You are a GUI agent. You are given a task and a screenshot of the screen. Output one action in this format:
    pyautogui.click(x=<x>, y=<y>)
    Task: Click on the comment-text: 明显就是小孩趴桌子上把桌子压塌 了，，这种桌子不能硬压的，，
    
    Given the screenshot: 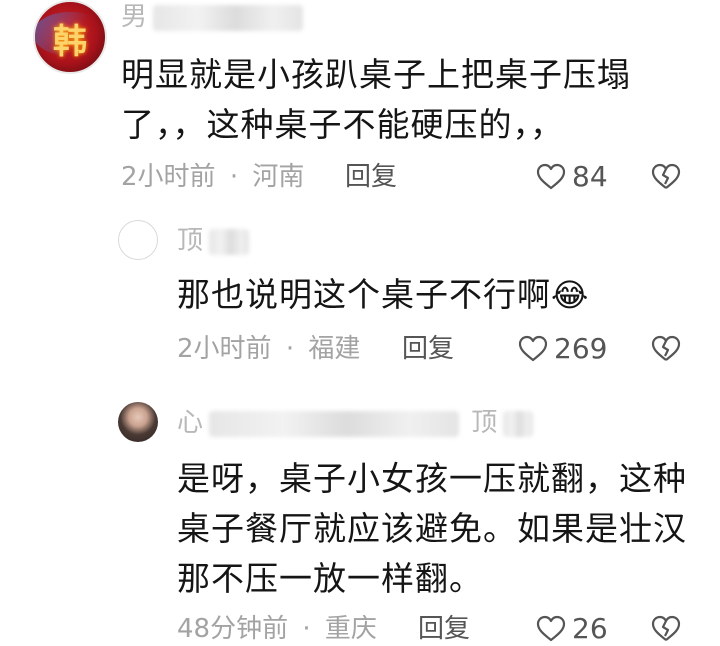 What is the action you would take?
    pyautogui.click(x=401, y=100)
    